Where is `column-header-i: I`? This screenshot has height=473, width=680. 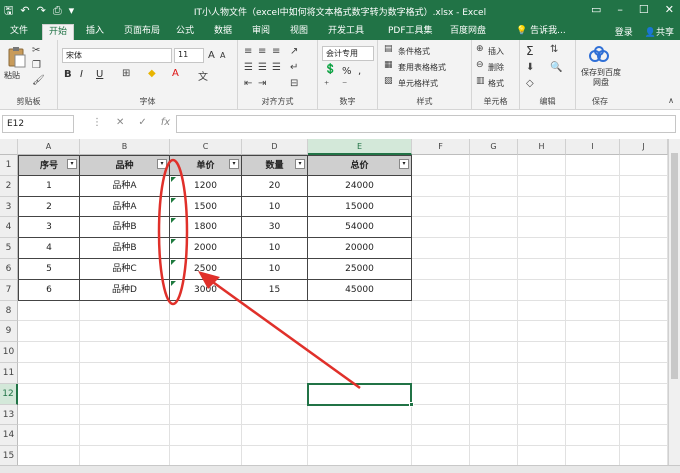 column-header-i: I is located at coordinates (593, 147).